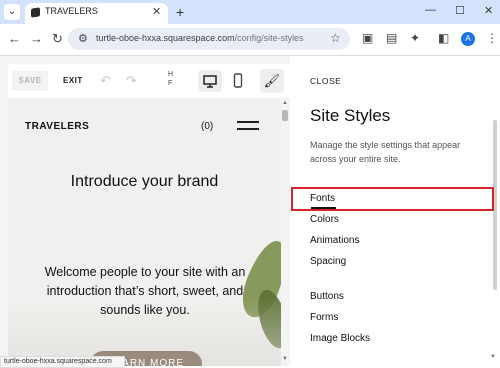 The height and width of the screenshot is (368, 500). What do you see at coordinates (468, 39) in the screenshot?
I see `profile-avatar: A` at bounding box center [468, 39].